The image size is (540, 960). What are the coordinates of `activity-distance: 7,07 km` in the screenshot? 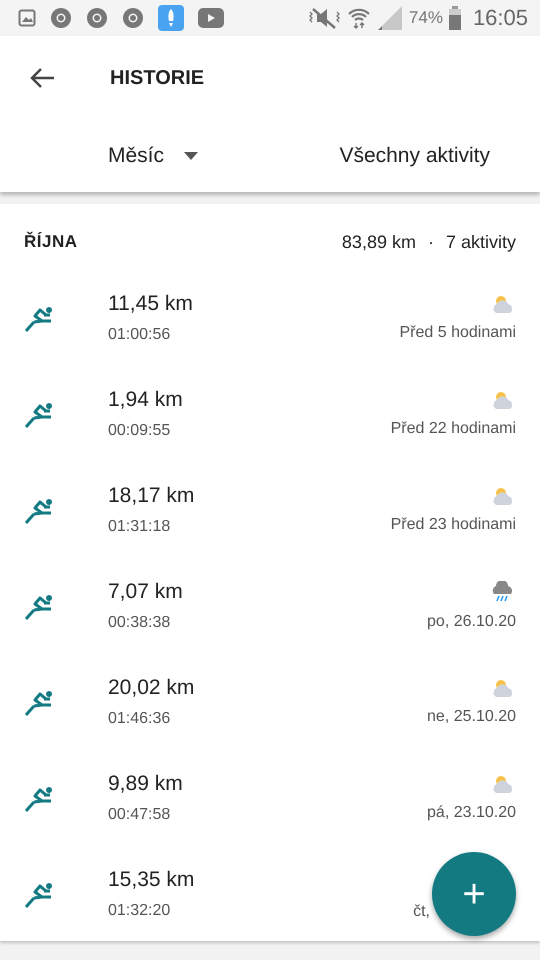 It's located at (146, 592).